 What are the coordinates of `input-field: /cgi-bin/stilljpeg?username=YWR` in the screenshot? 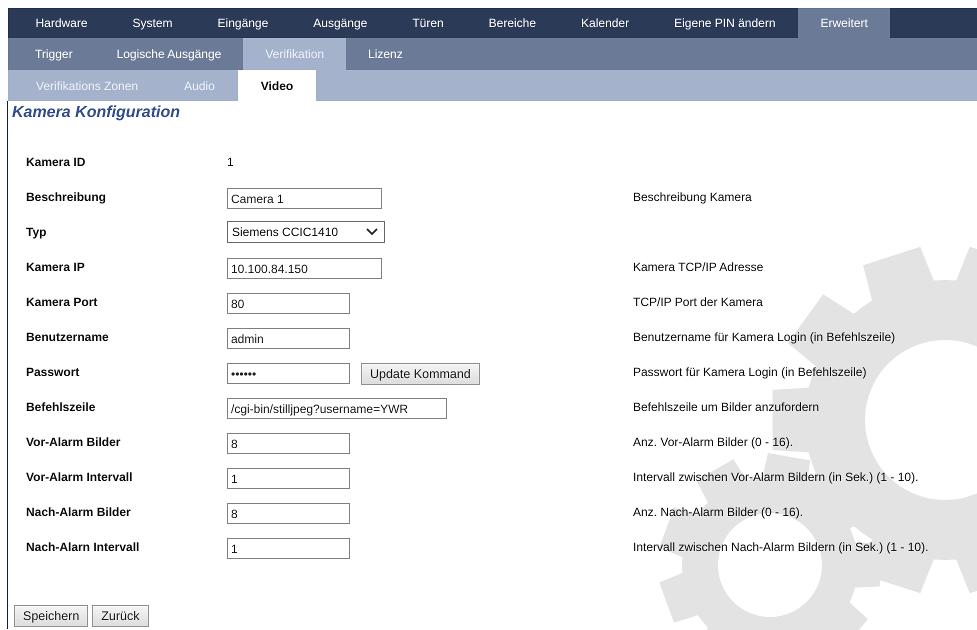 It's located at (337, 408).